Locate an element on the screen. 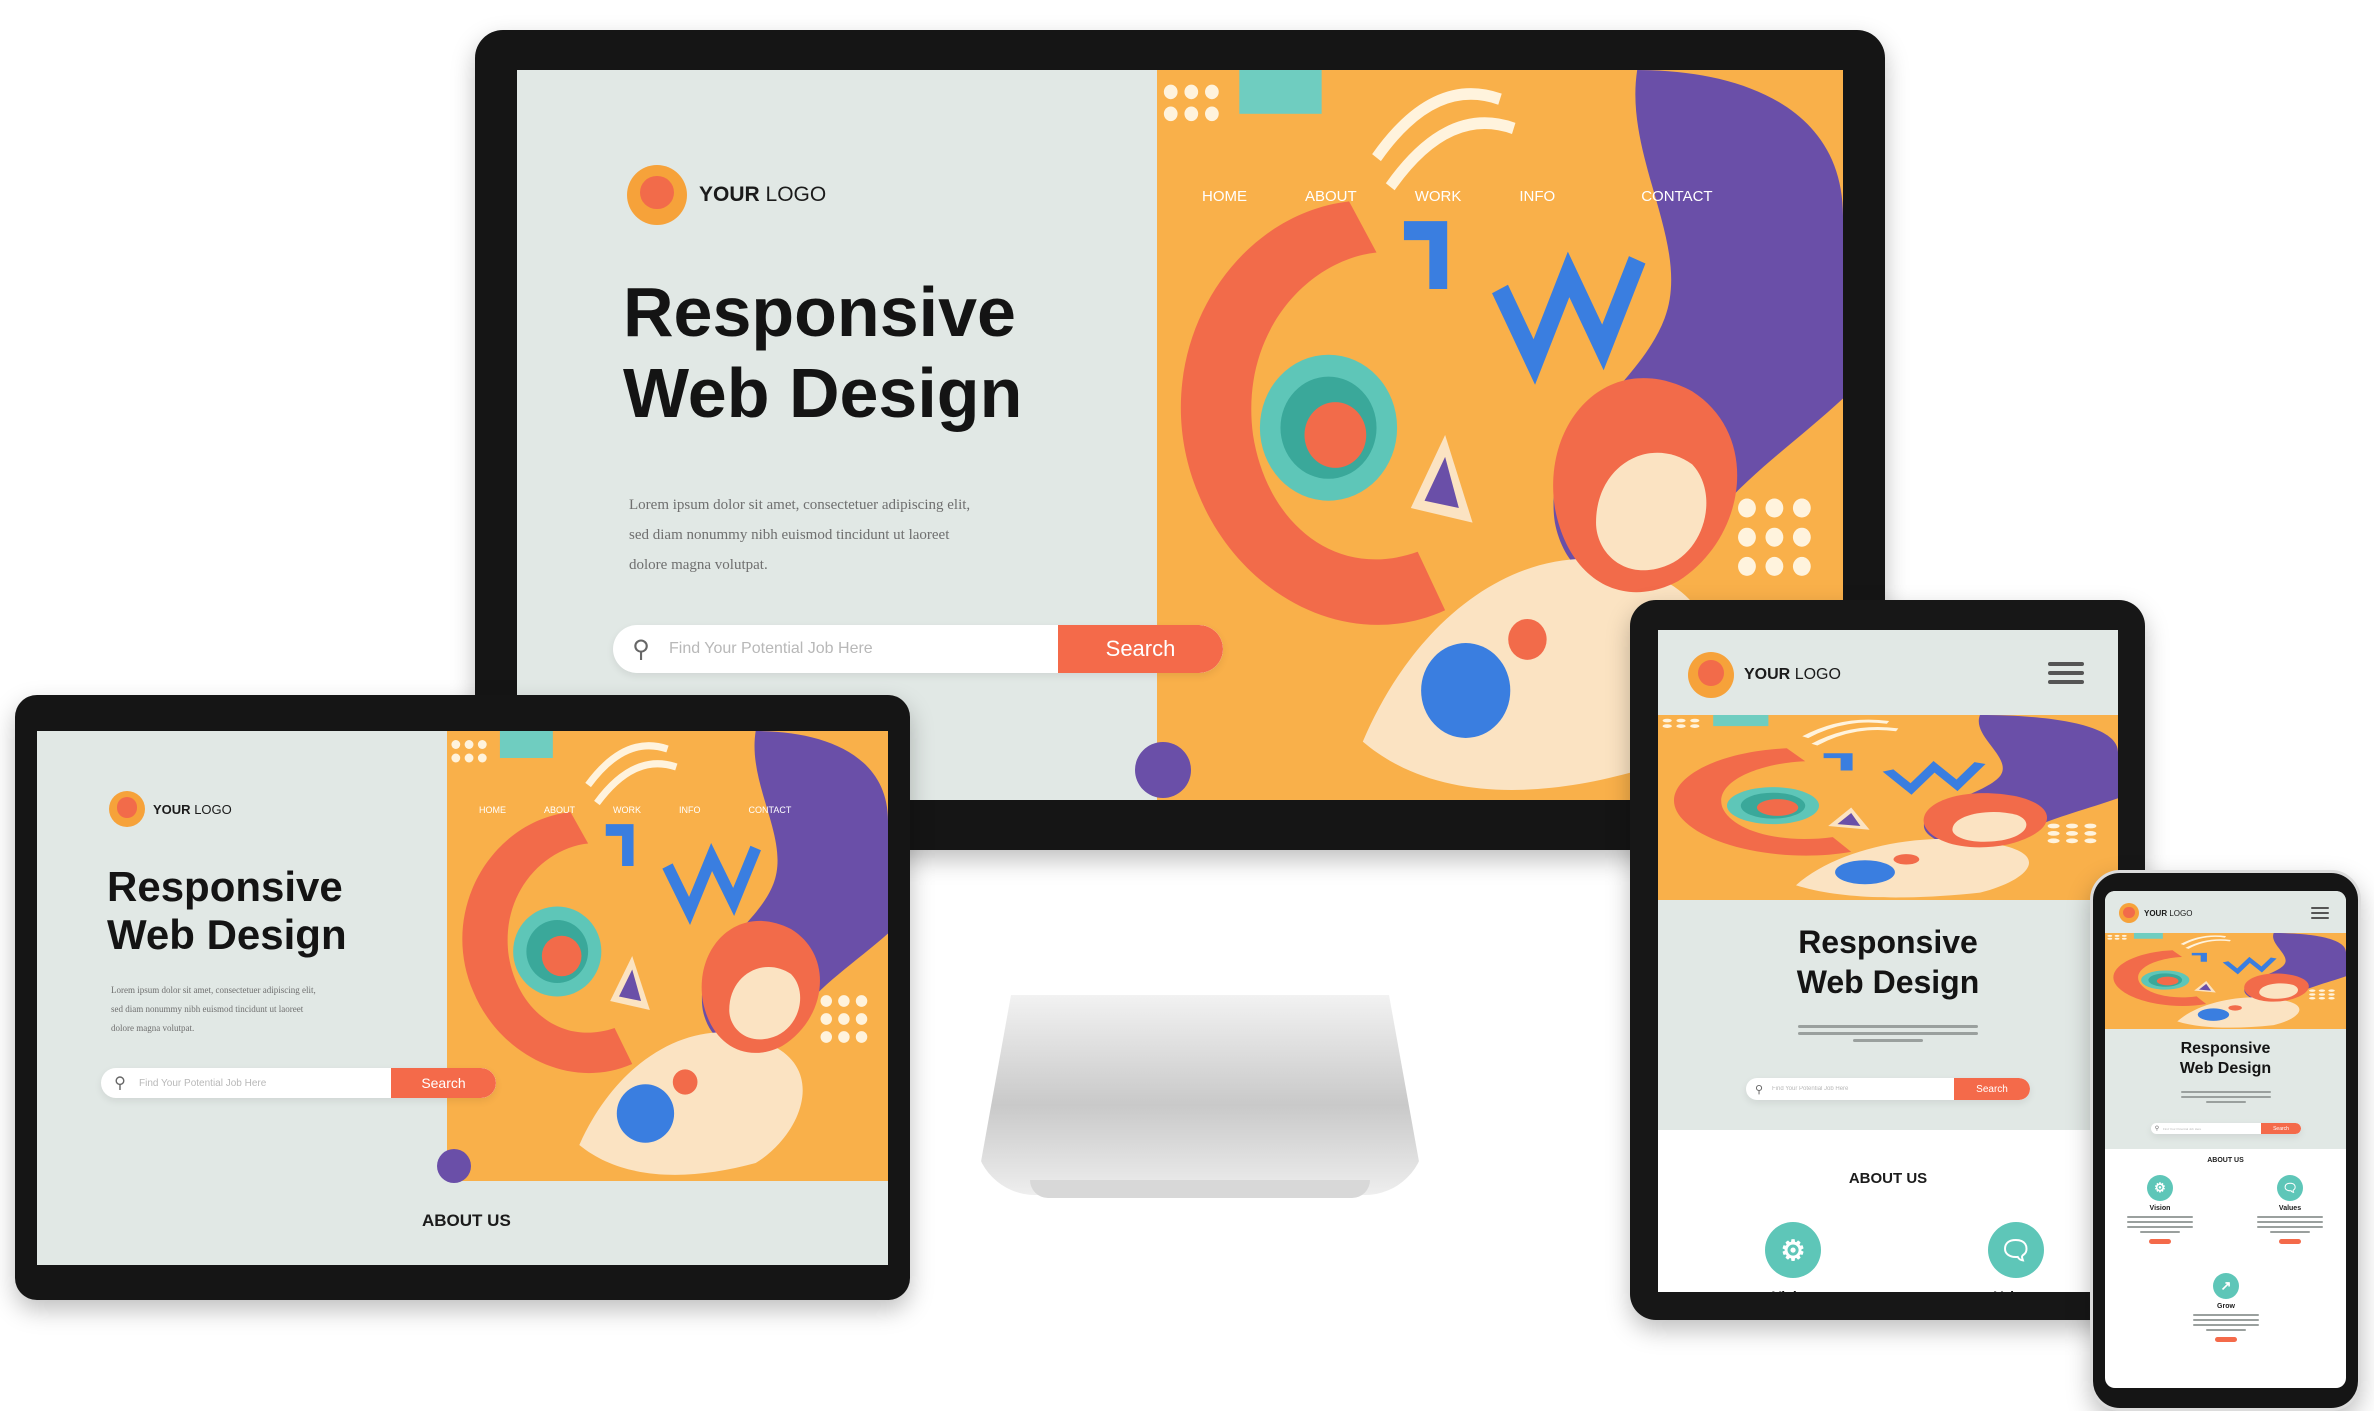  monitor-stand is located at coordinates (1200, 1095).